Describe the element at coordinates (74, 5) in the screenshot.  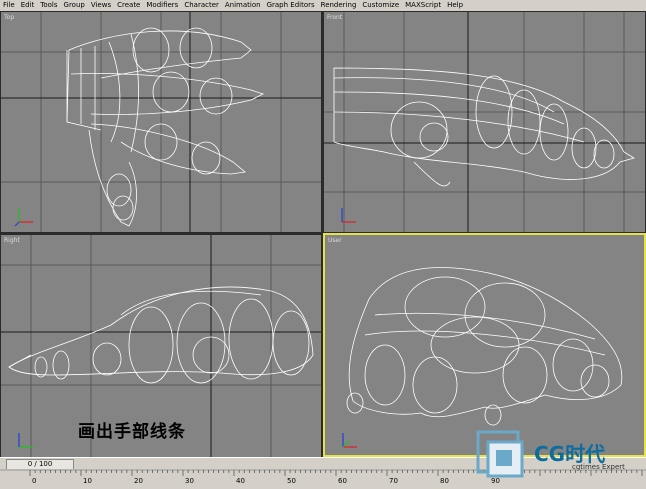
I see `menu-group: Group` at that location.